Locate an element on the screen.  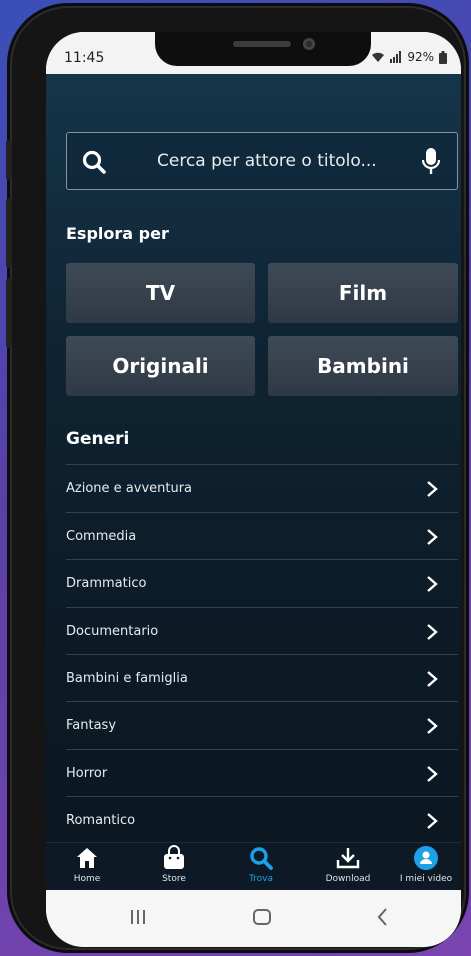
tab-label: Store is located at coordinates (174, 879).